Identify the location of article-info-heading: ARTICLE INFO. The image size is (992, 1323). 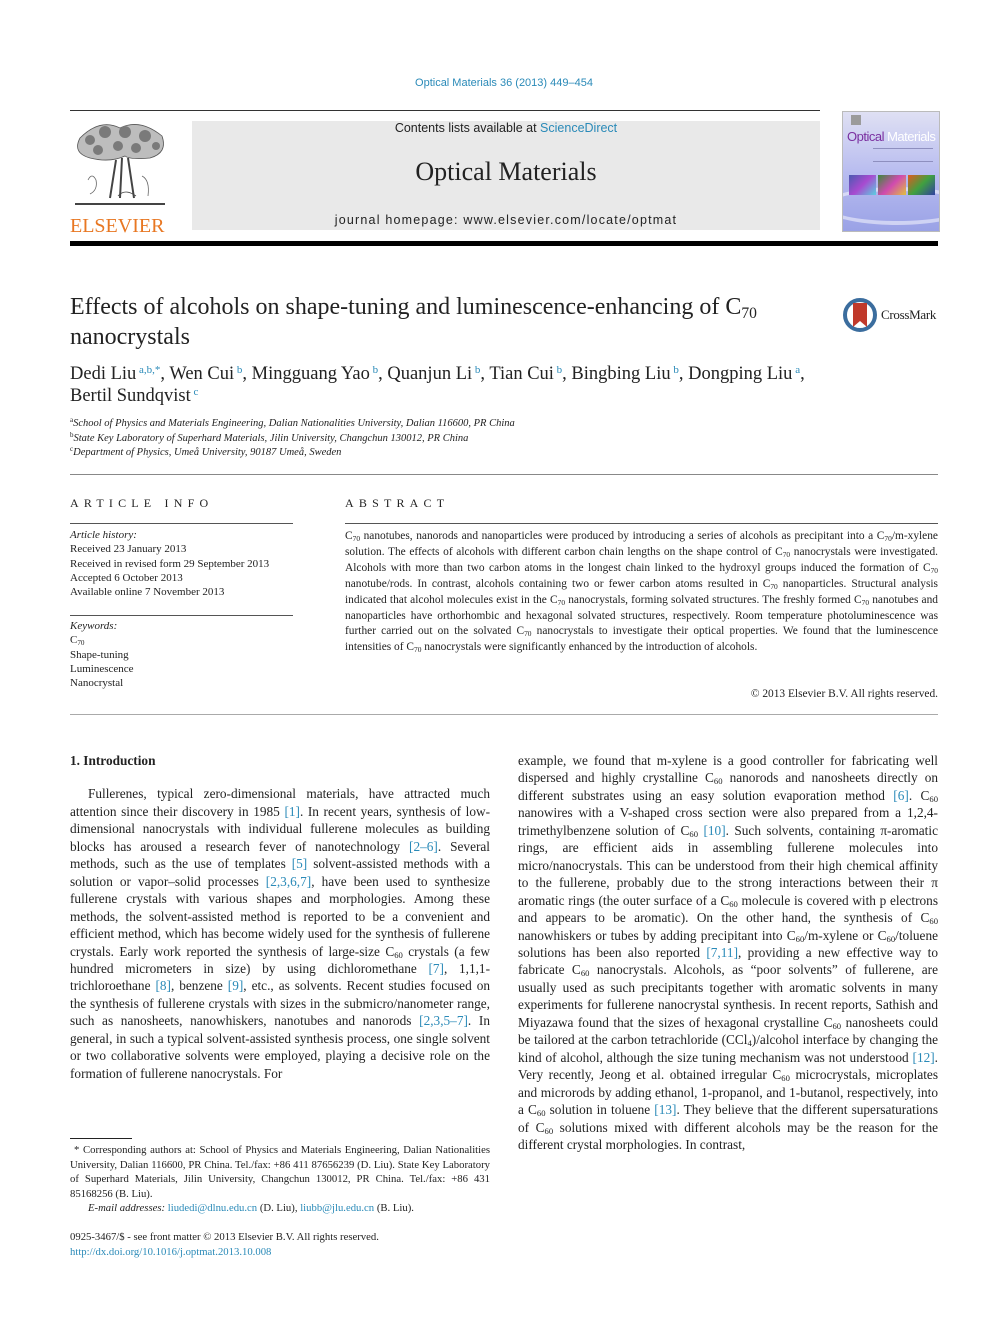
(142, 503).